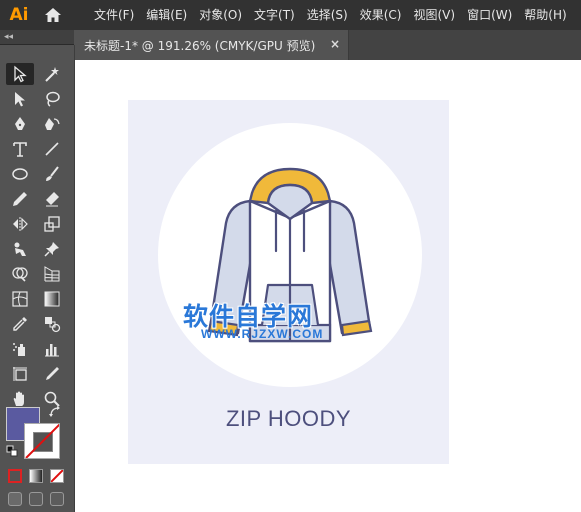  Describe the element at coordinates (274, 15) in the screenshot. I see `menu-type: 文字(T)` at that location.